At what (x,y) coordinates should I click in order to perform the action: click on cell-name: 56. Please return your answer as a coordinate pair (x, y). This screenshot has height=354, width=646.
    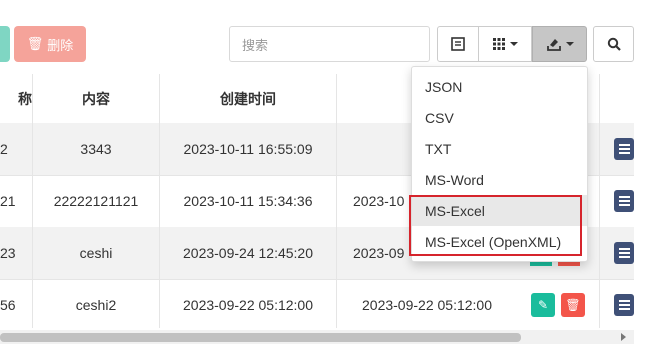
    Looking at the image, I should click on (8, 305).